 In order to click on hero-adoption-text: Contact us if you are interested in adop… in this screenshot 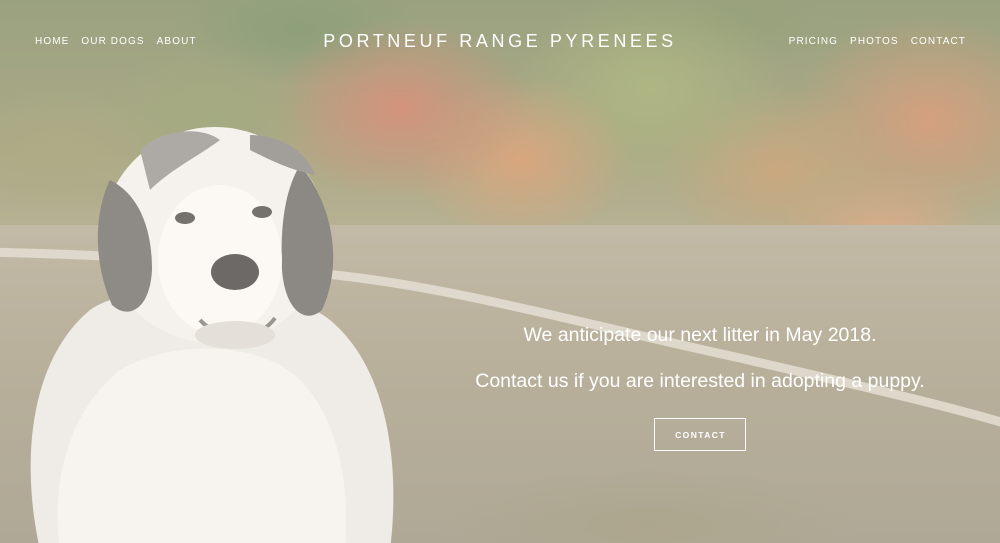, I will do `click(700, 381)`.